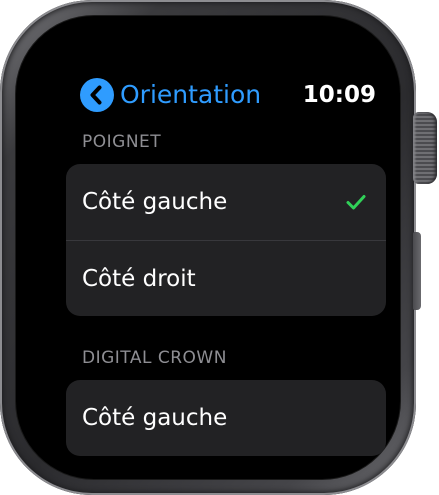 This screenshot has height=495, width=439. Describe the element at coordinates (97, 95) in the screenshot. I see `chevron-left-icon` at that location.